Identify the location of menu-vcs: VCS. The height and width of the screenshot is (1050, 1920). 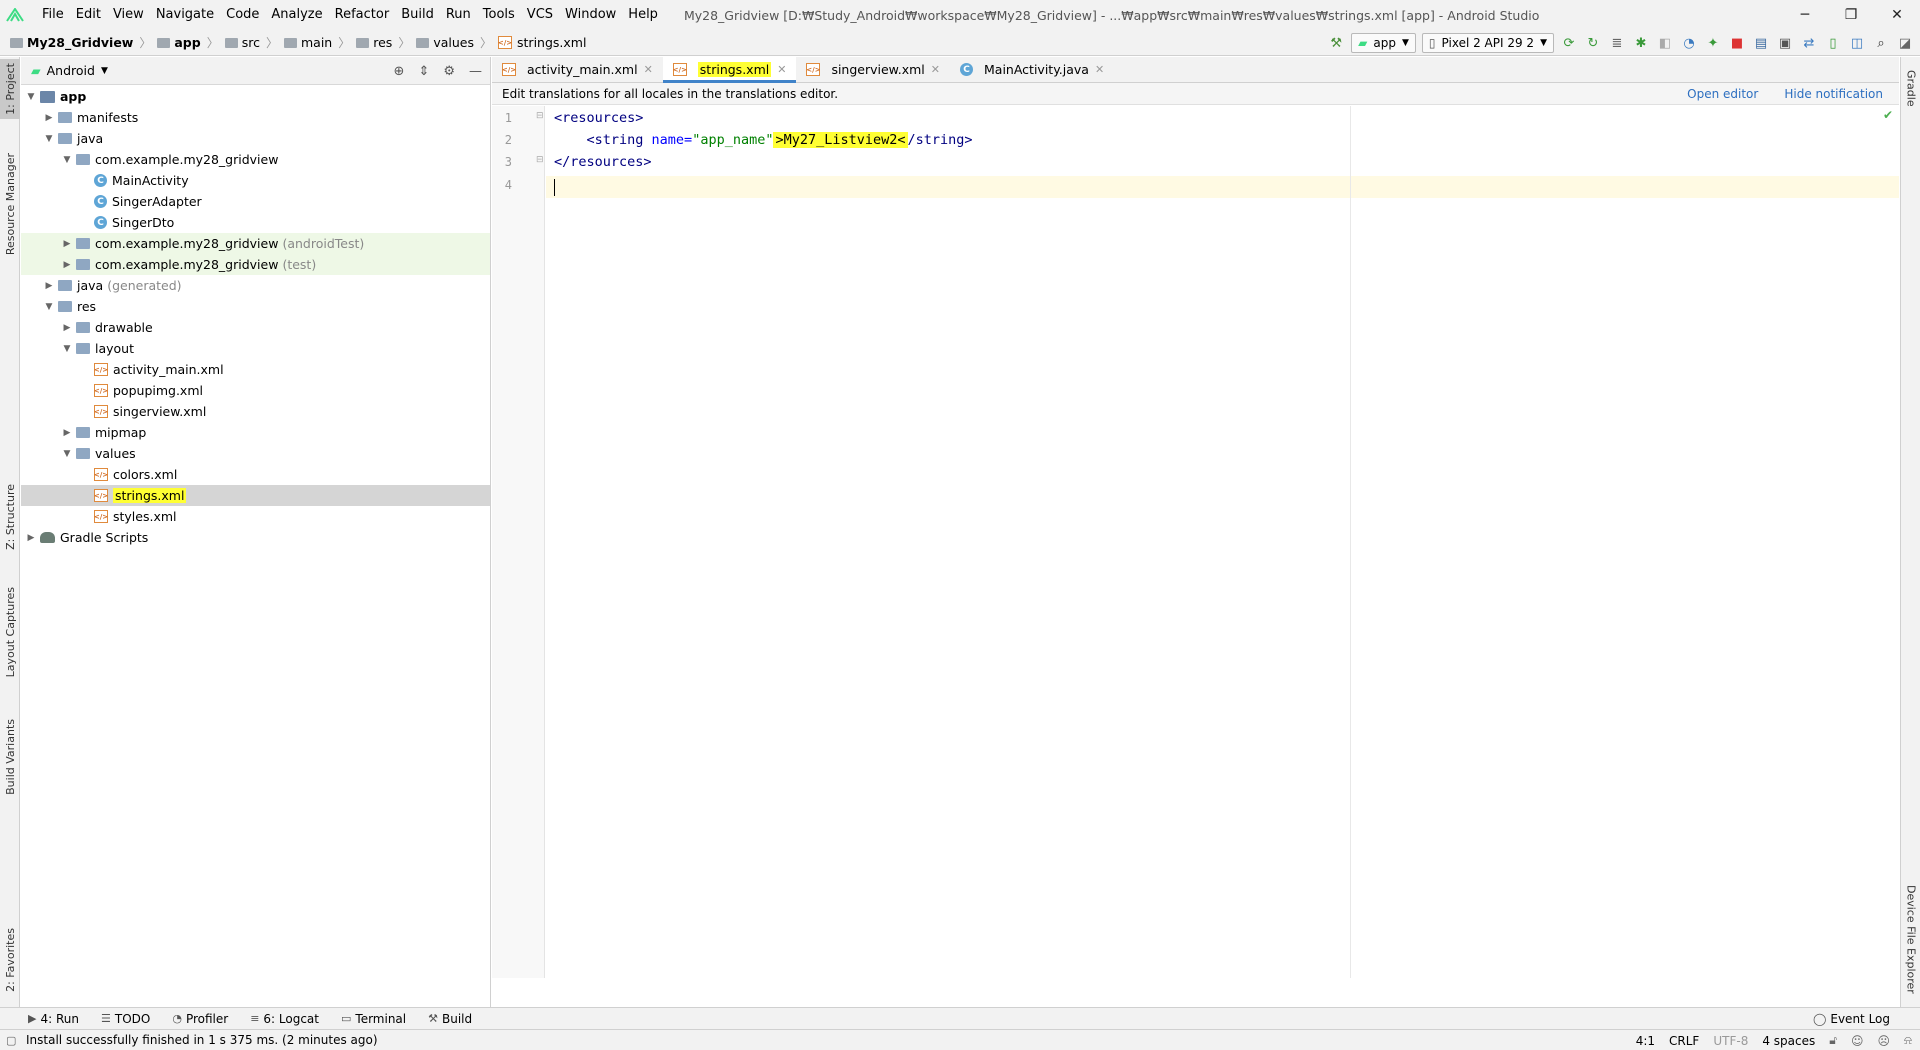
(540, 15).